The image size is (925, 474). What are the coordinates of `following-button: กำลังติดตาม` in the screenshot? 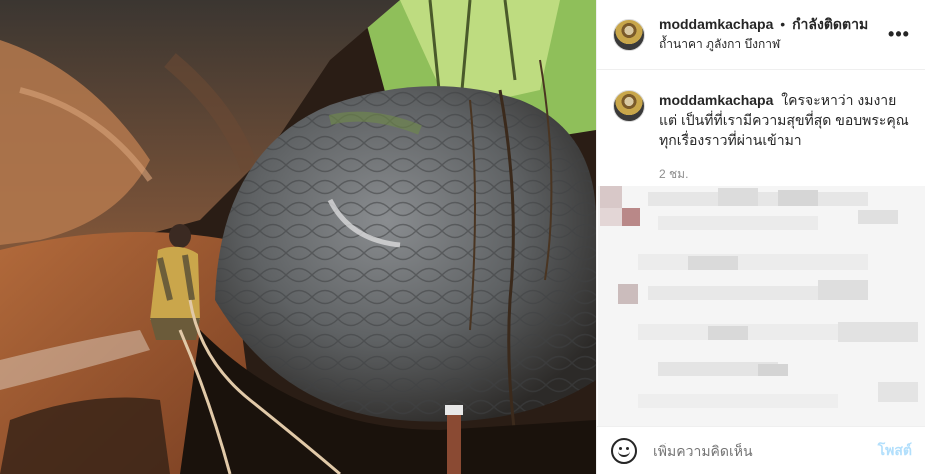 It's located at (830, 24).